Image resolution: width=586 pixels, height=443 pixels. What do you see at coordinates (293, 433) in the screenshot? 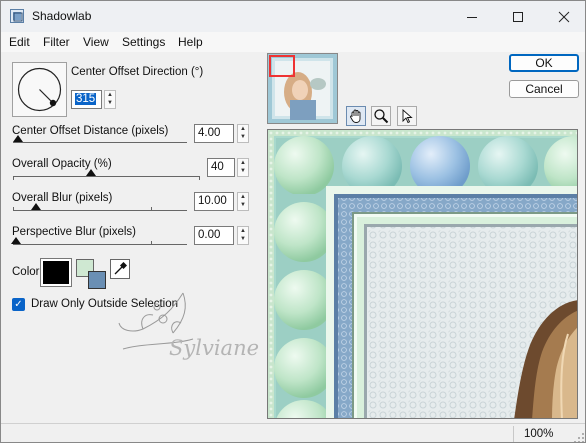
I see `status-bar: 100%` at bounding box center [293, 433].